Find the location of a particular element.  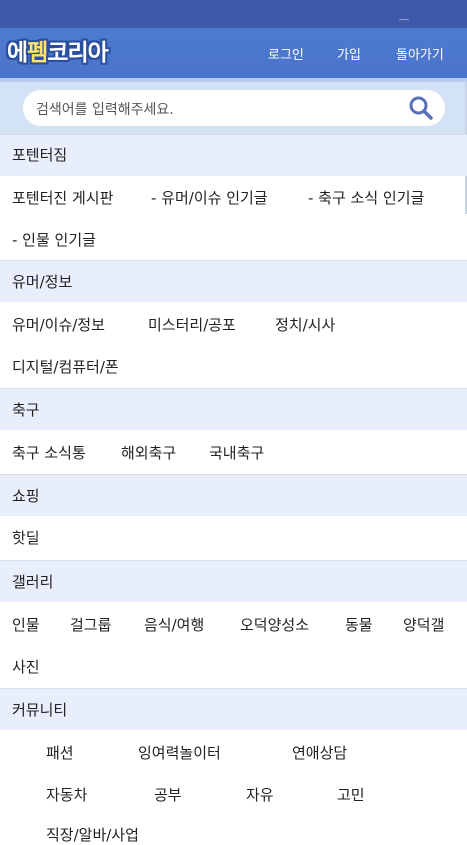

go-back-link: 돌아가기 is located at coordinates (420, 53).